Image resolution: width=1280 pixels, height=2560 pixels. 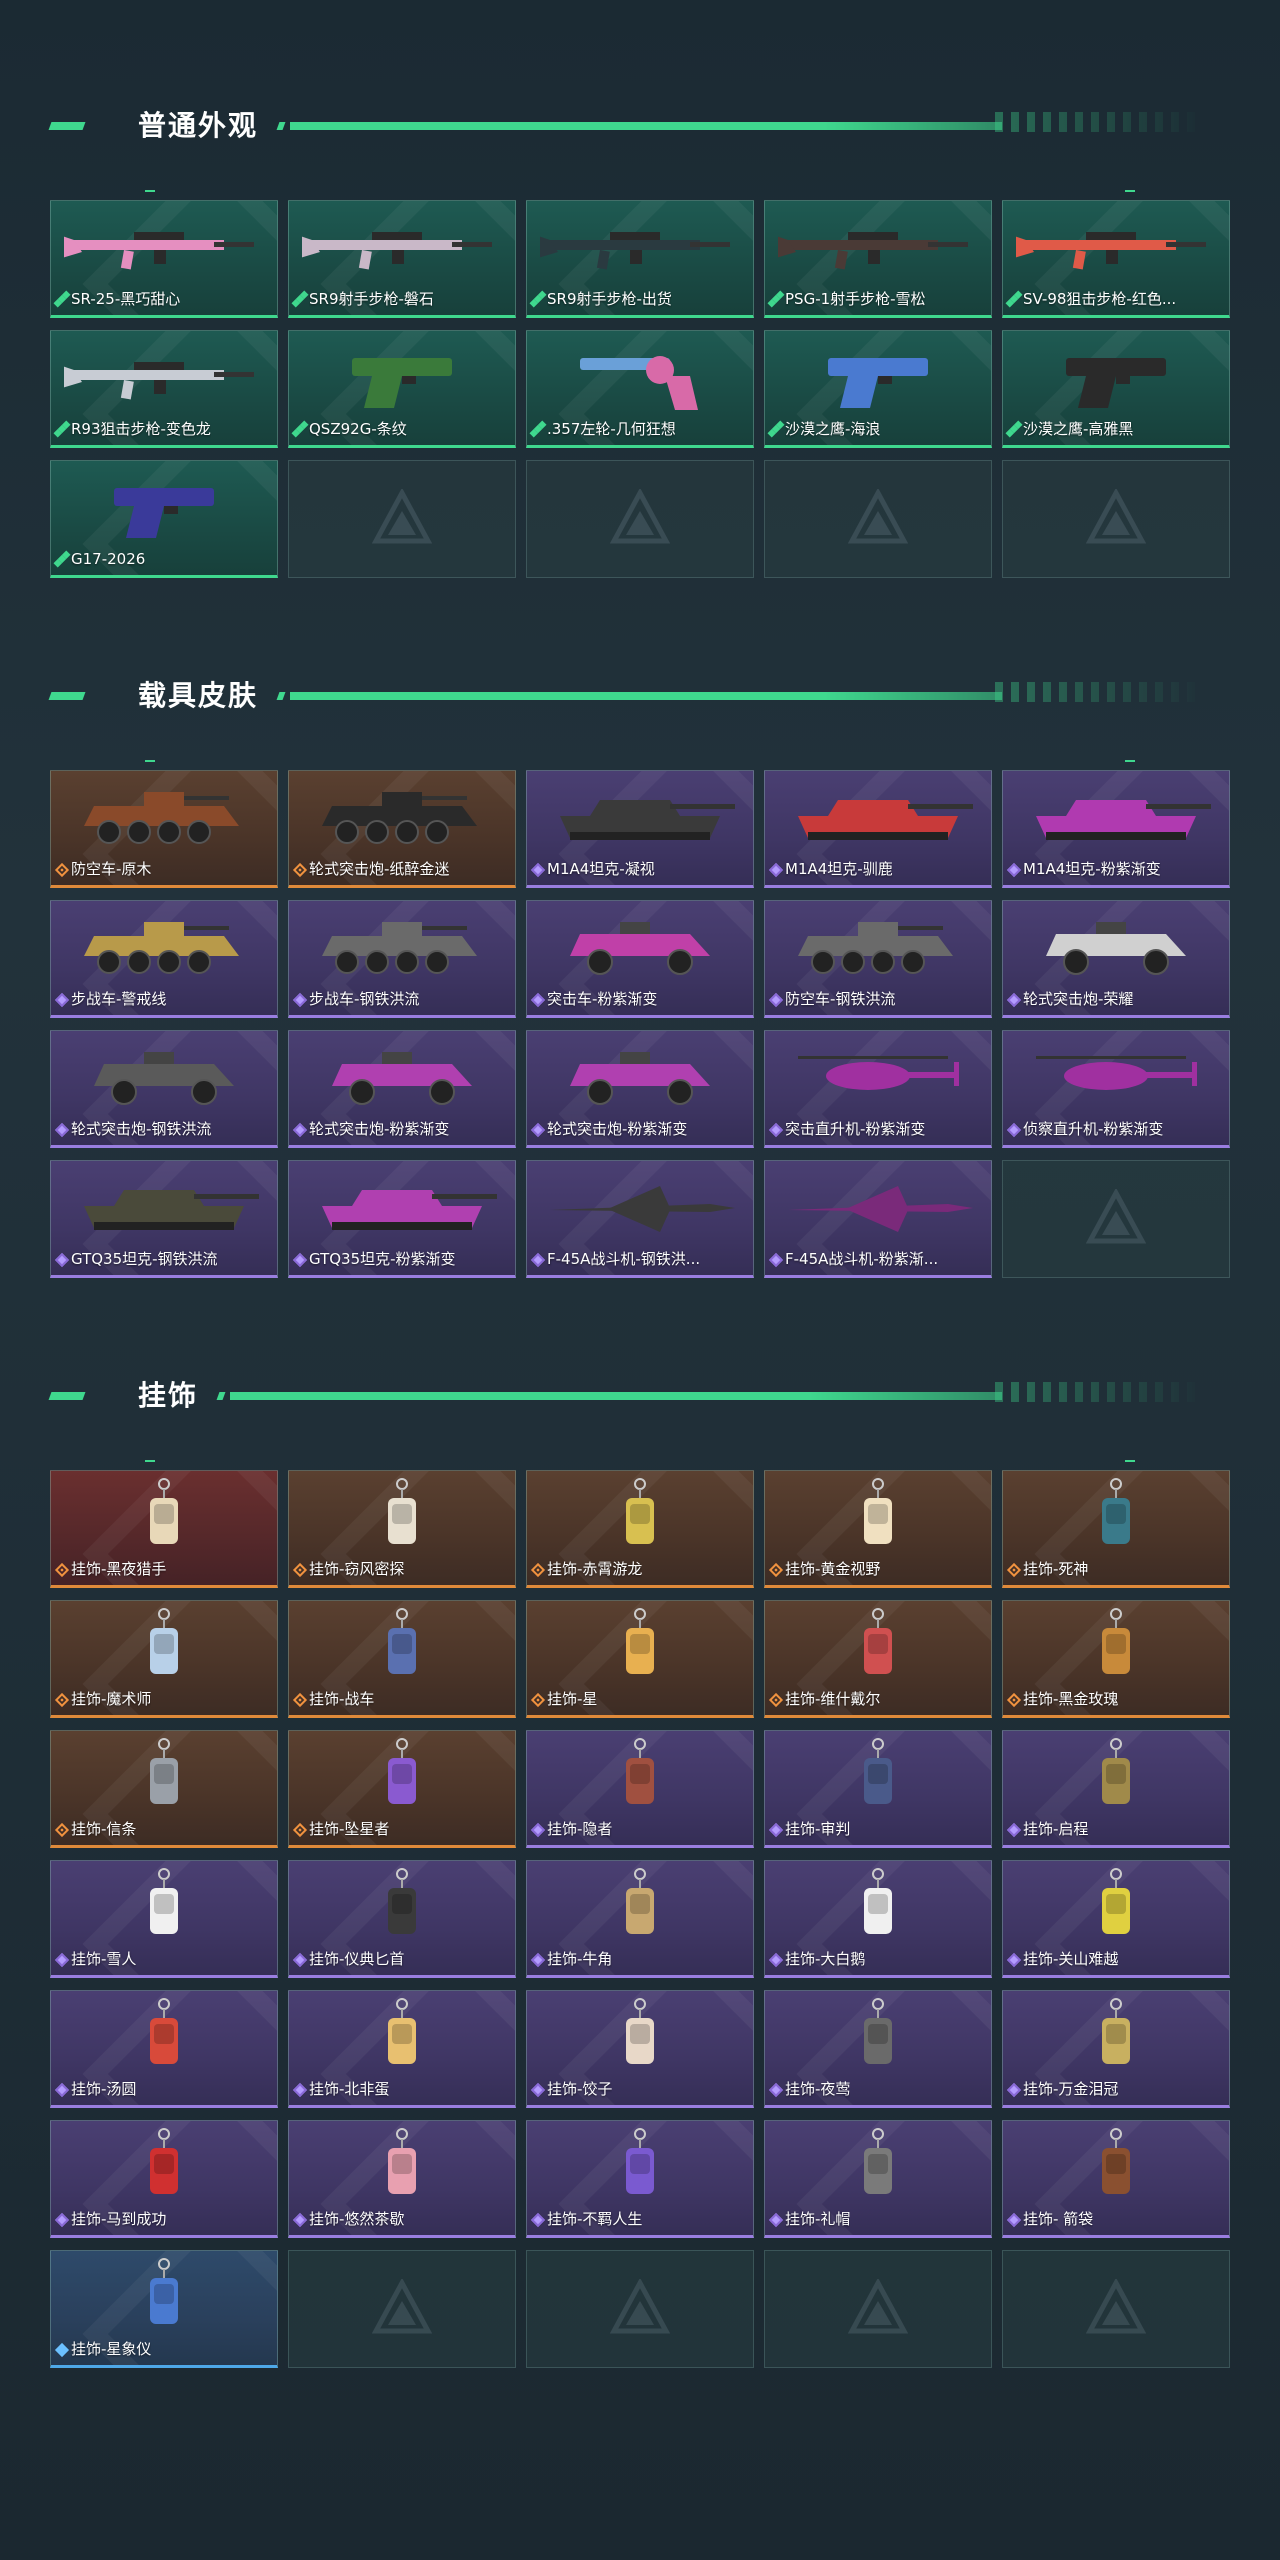 What do you see at coordinates (402, 2049) in the screenshot?
I see `pendants-item-card: 挂饰-北非蛋` at bounding box center [402, 2049].